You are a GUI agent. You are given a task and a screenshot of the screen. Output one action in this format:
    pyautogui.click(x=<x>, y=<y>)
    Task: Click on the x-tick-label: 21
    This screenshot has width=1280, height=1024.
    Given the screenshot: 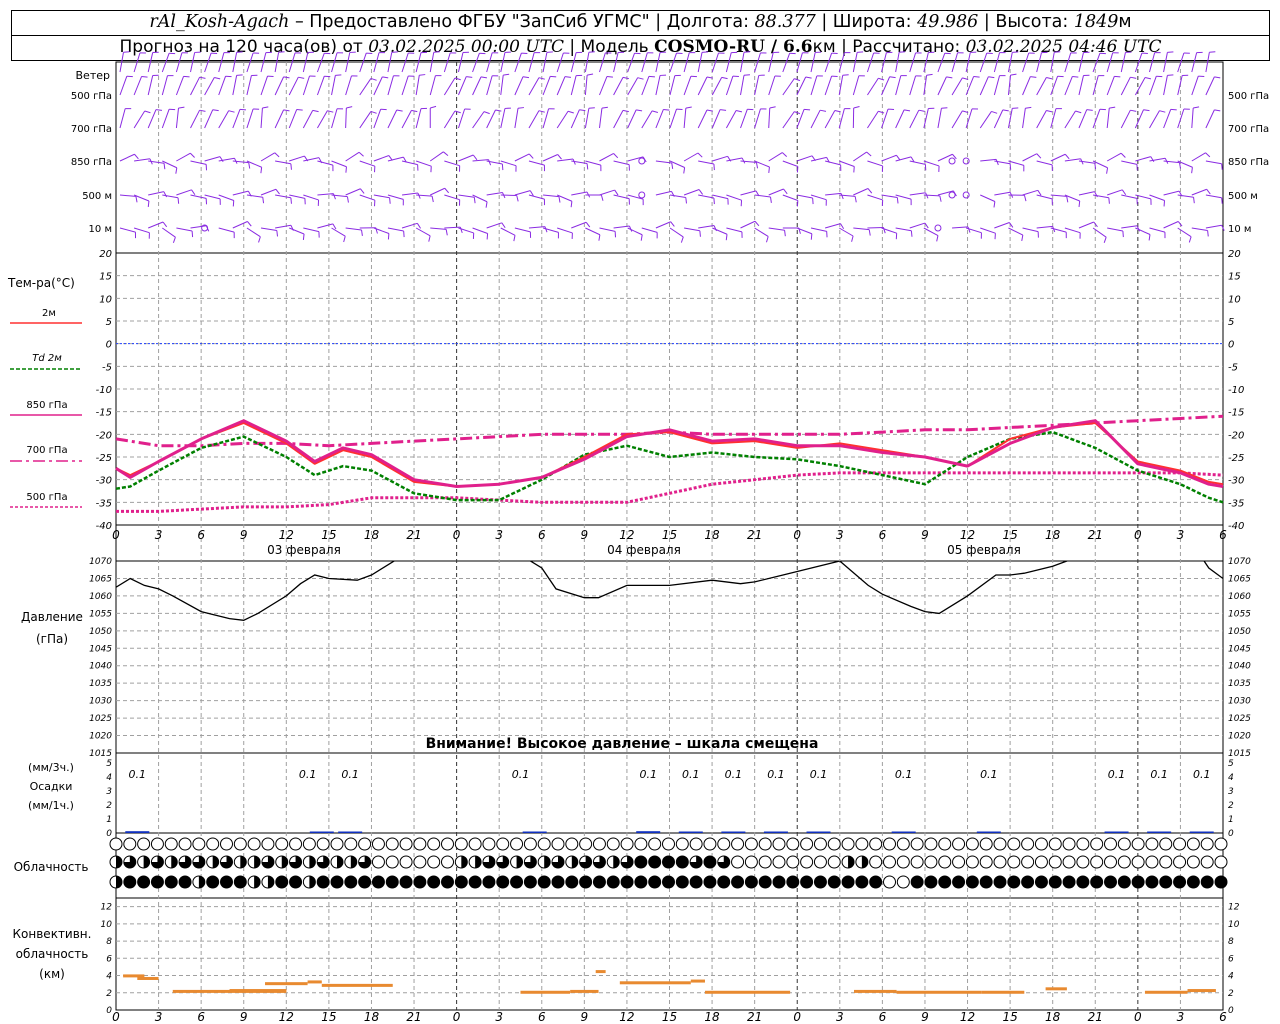 What is the action you would take?
    pyautogui.click(x=754, y=1017)
    